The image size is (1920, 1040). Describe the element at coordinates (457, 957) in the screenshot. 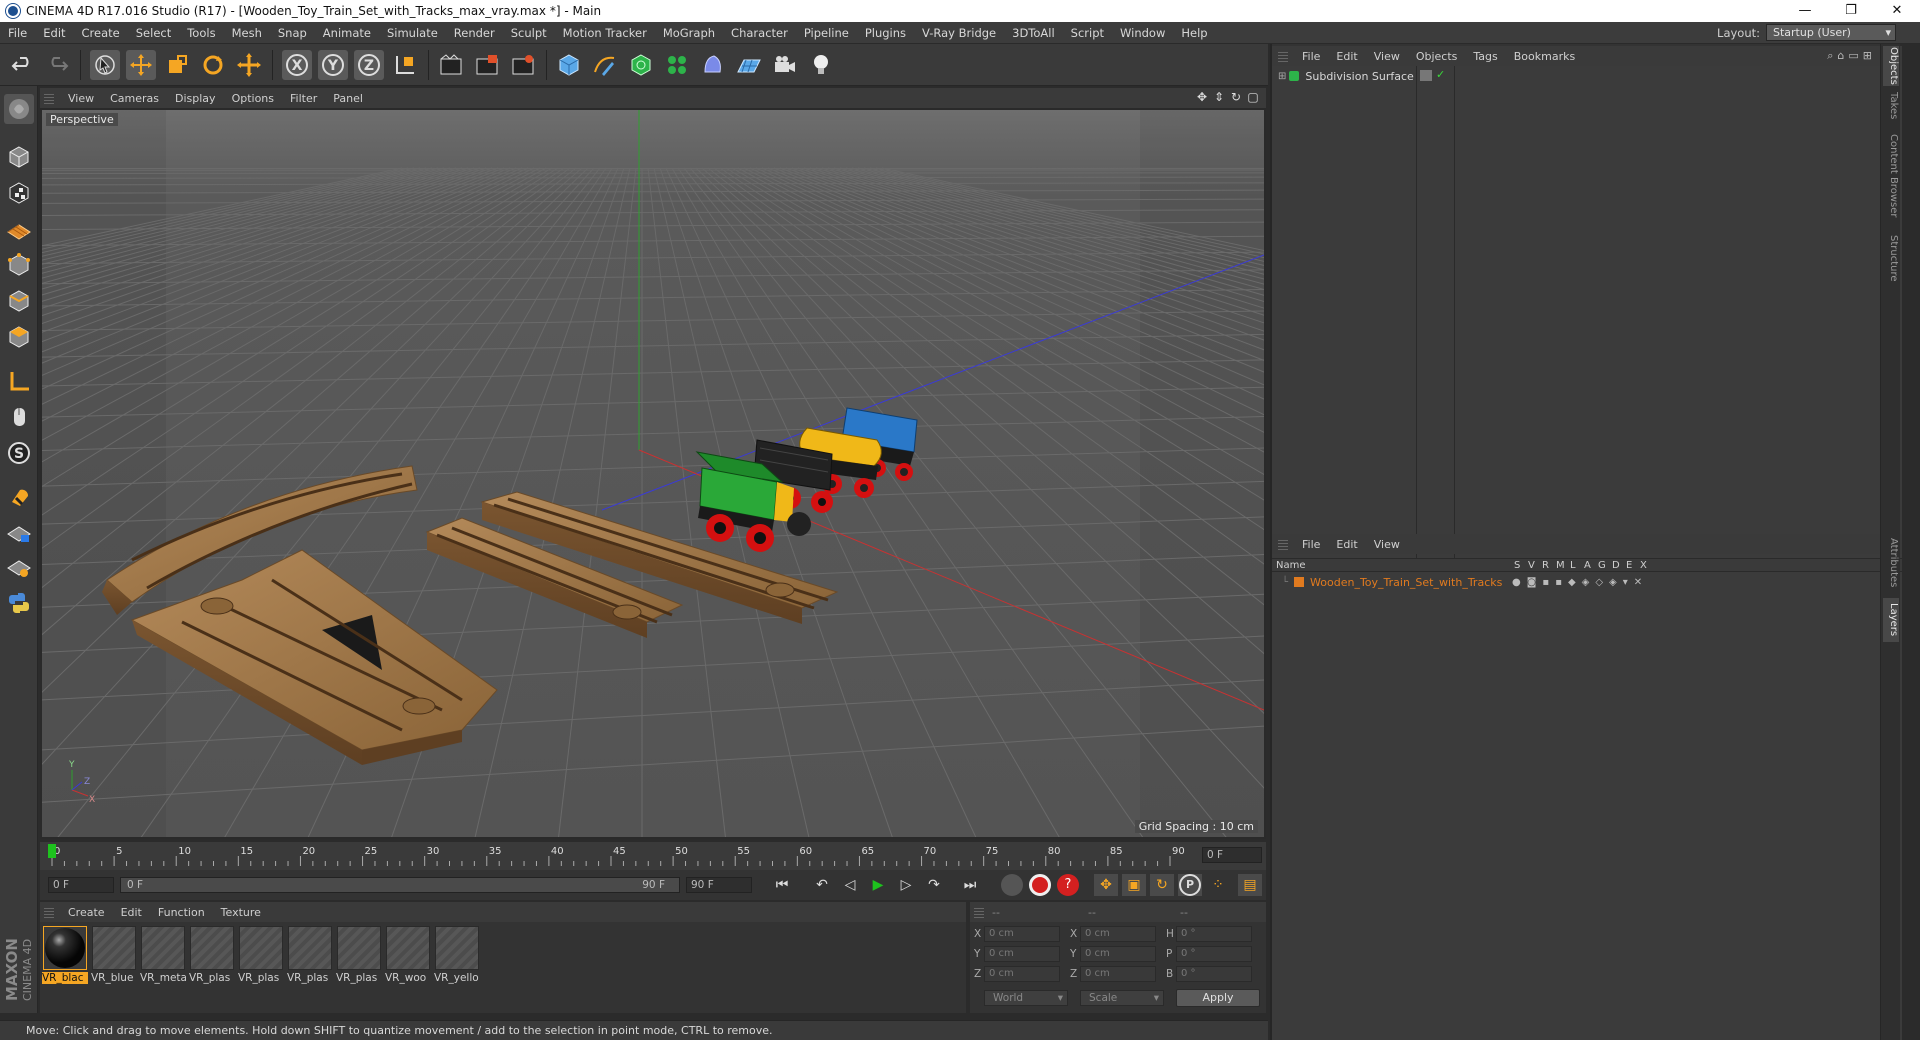

I see `material-swatch: VR_yello` at that location.